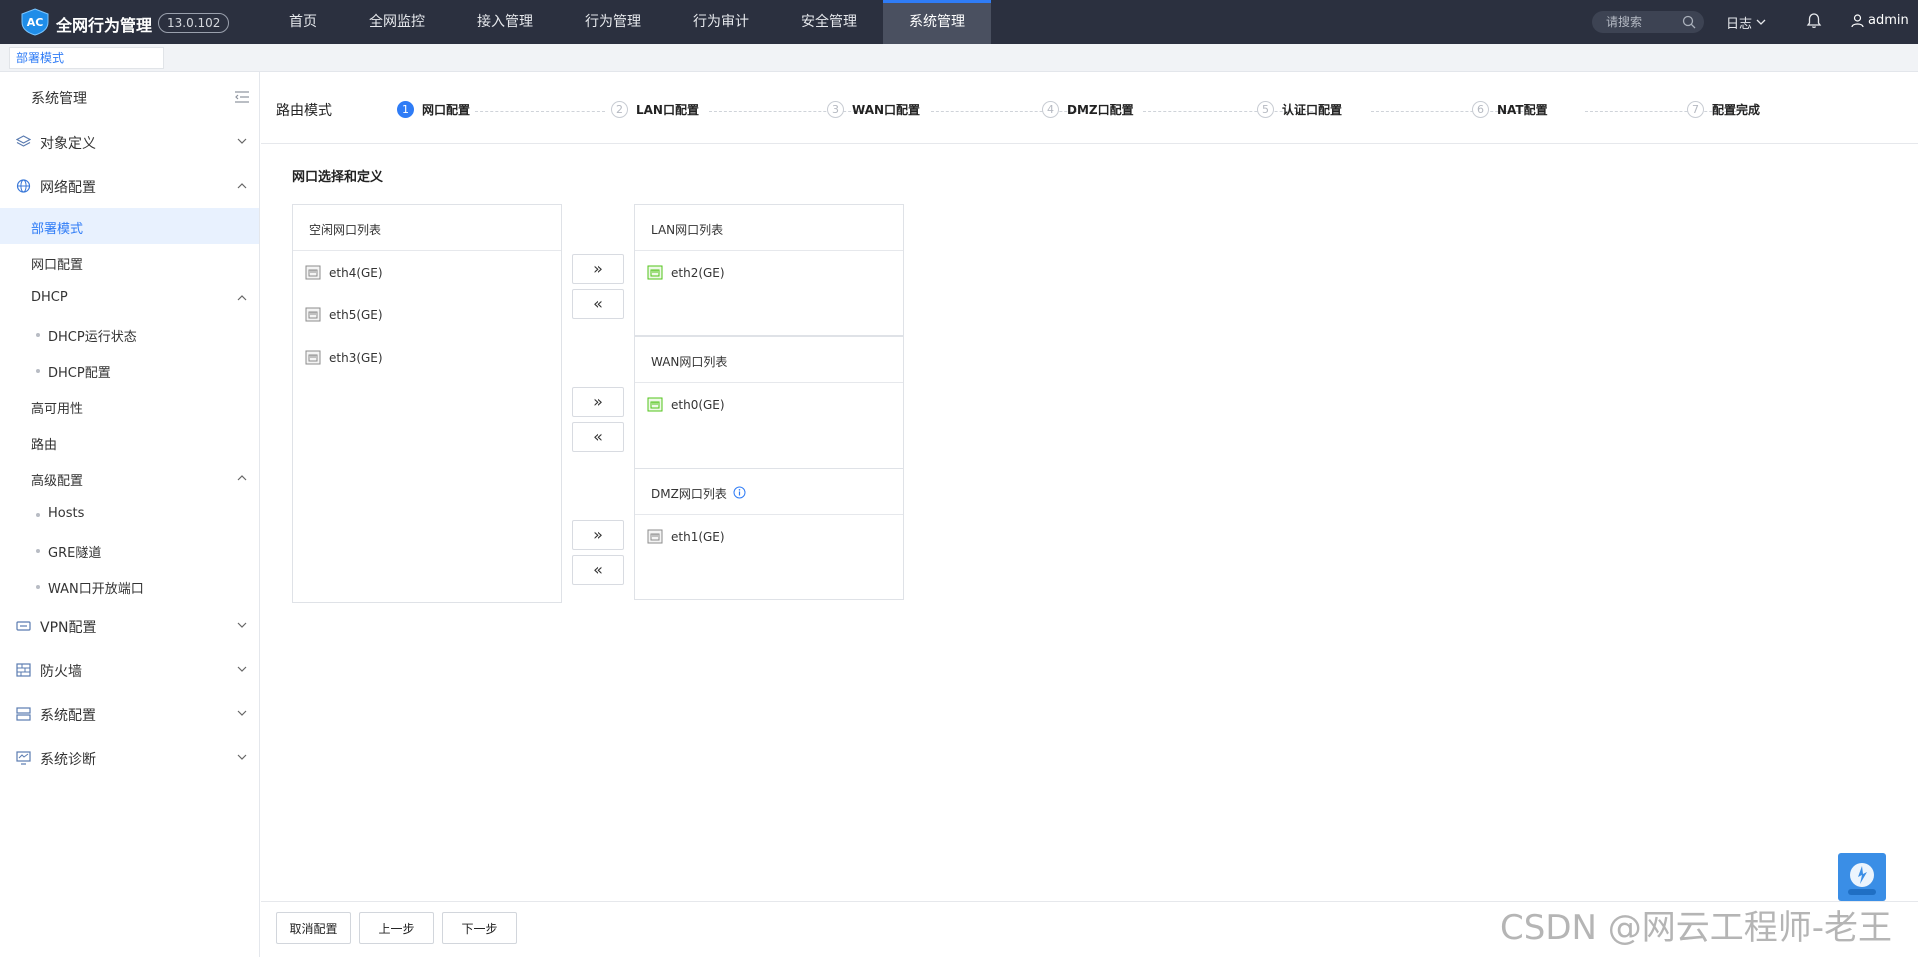 This screenshot has width=1918, height=957. Describe the element at coordinates (129, 586) in the screenshot. I see `sidebar-item-wan-open-ports: WAN口开放端口` at that location.